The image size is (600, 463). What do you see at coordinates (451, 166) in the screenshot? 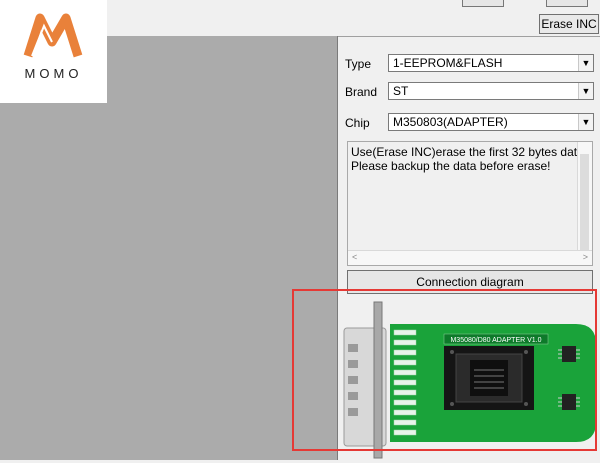
I see `message-line-2: Please backup the data before erase!` at bounding box center [451, 166].